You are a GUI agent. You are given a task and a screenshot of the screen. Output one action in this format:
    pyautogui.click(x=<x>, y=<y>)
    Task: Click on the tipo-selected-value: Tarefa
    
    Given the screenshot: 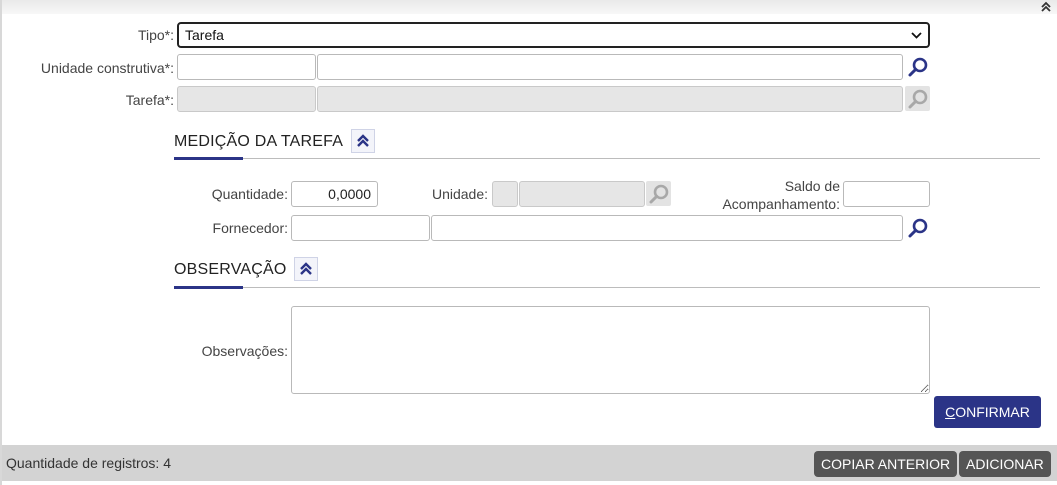 What is the action you would take?
    pyautogui.click(x=204, y=35)
    